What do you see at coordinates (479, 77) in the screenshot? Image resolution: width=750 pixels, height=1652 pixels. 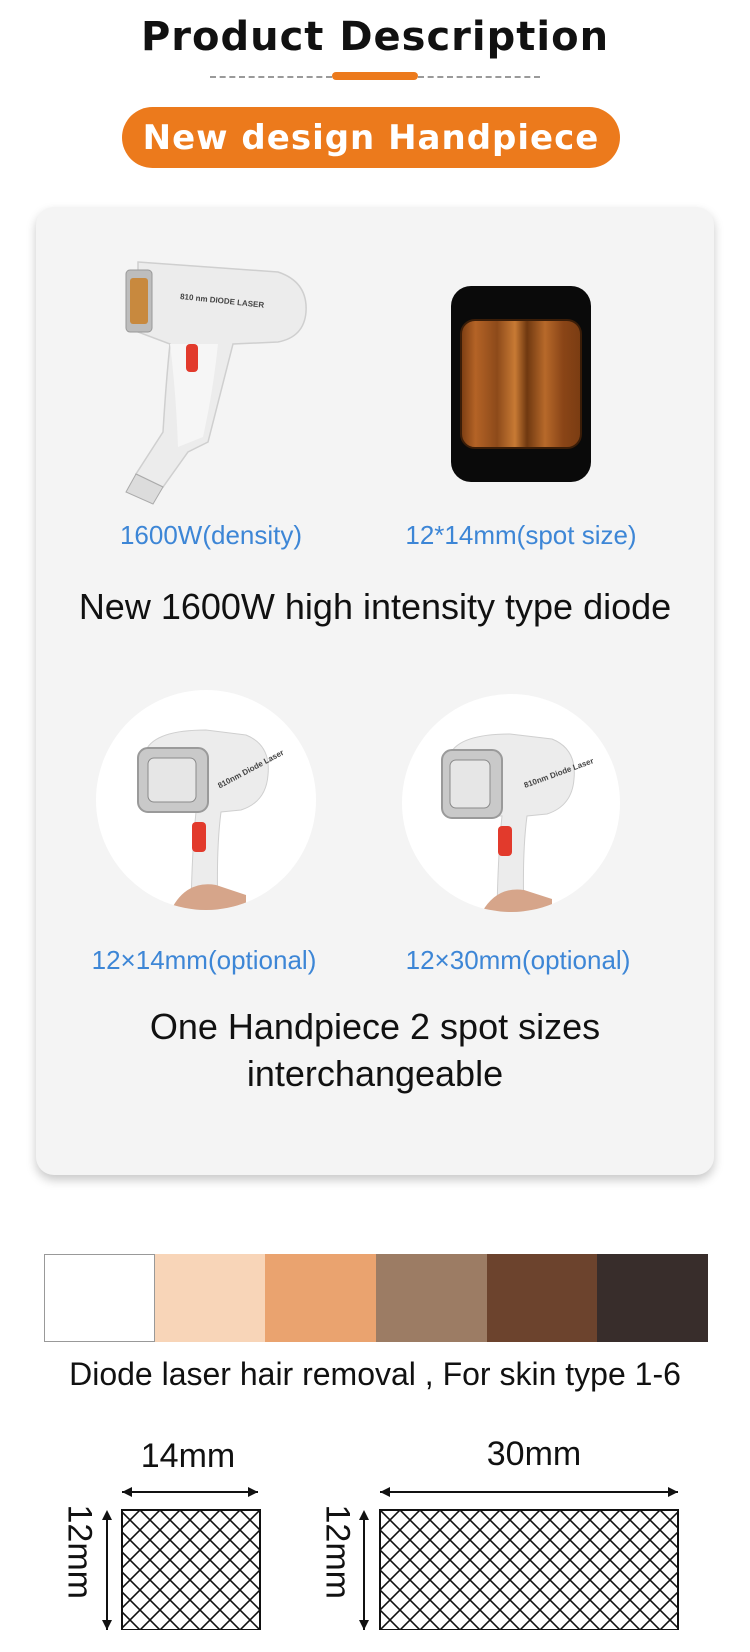 I see `title-divider-right` at bounding box center [479, 77].